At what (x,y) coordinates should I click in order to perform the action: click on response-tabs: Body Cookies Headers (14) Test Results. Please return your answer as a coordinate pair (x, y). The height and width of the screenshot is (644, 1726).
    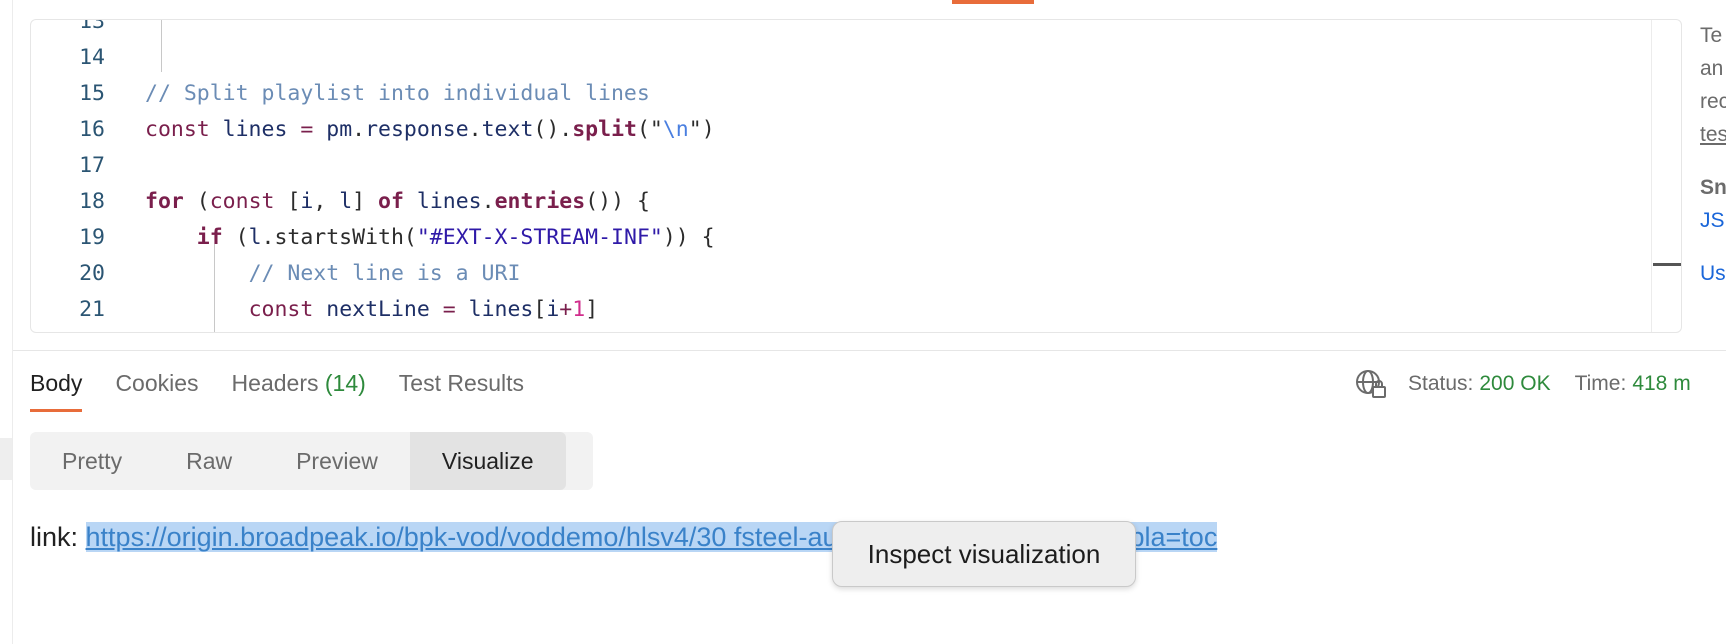
    Looking at the image, I should click on (293, 387).